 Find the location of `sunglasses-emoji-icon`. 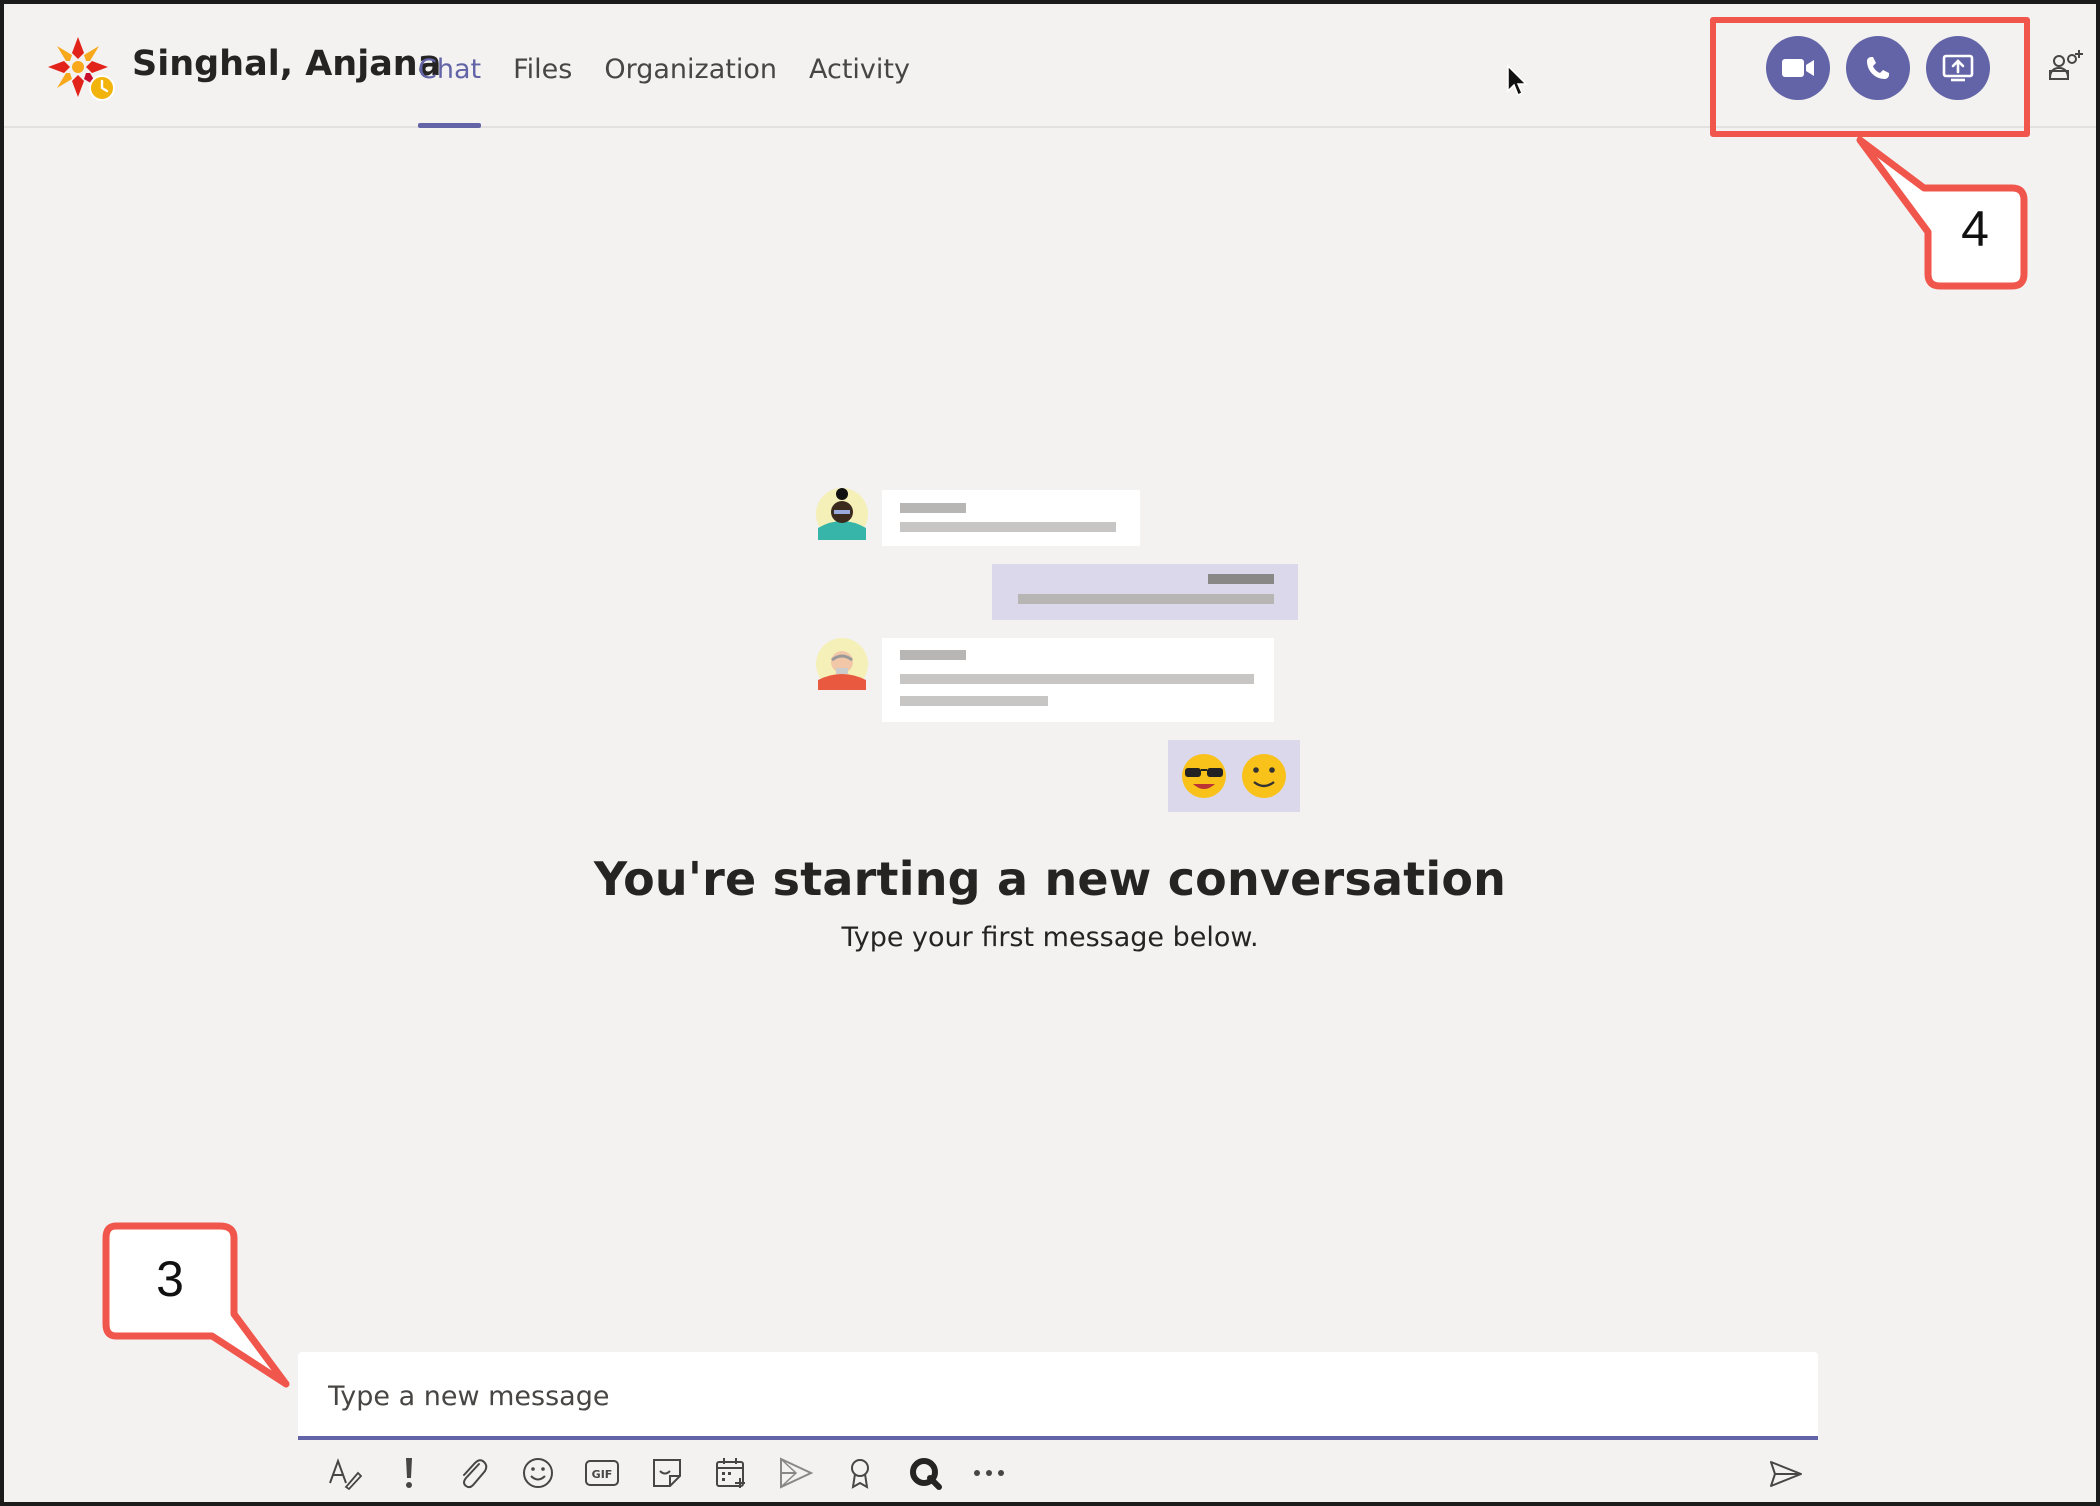

sunglasses-emoji-icon is located at coordinates (1204, 776).